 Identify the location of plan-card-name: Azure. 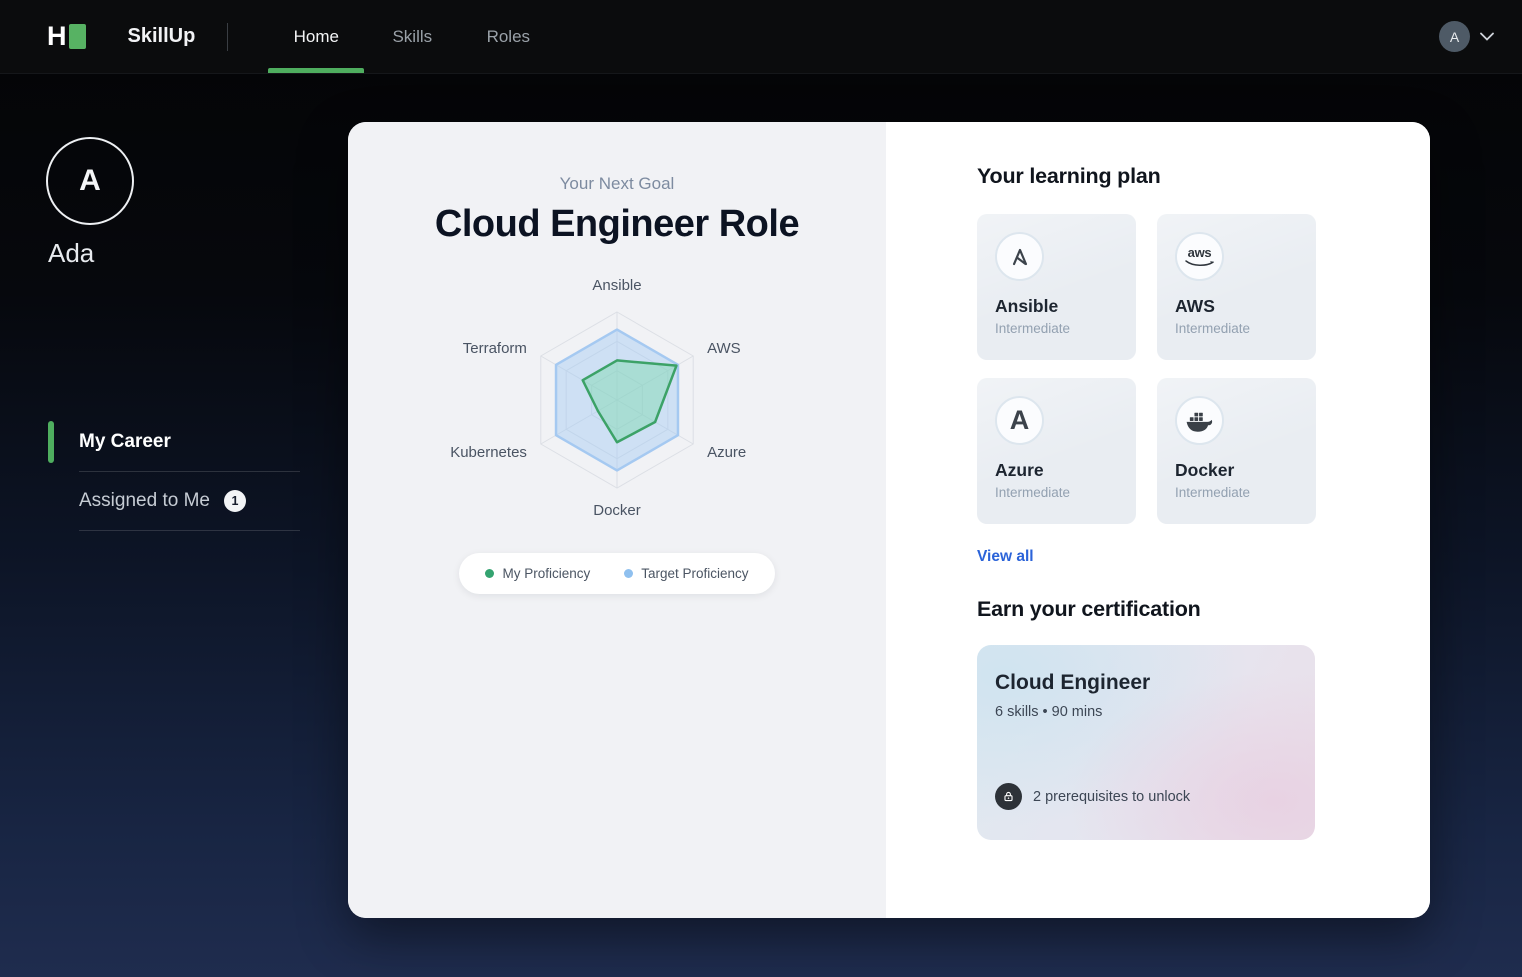
(1019, 470).